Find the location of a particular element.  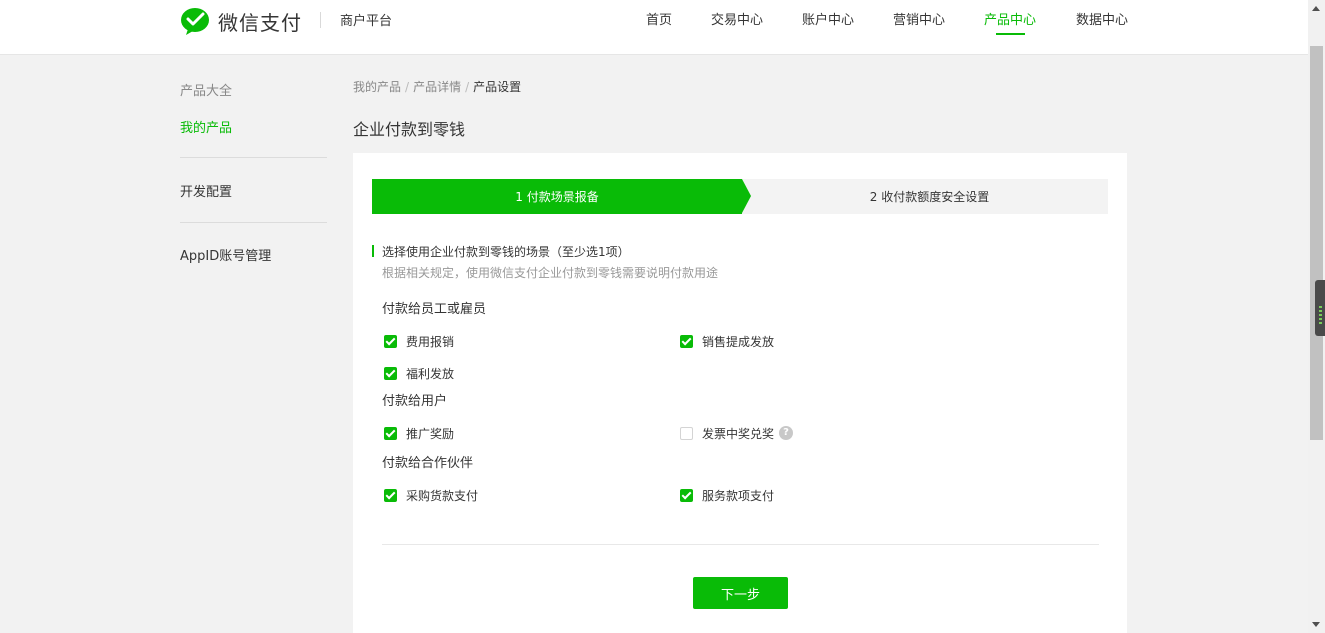

option-label: 采购货款支付 is located at coordinates (442, 495).